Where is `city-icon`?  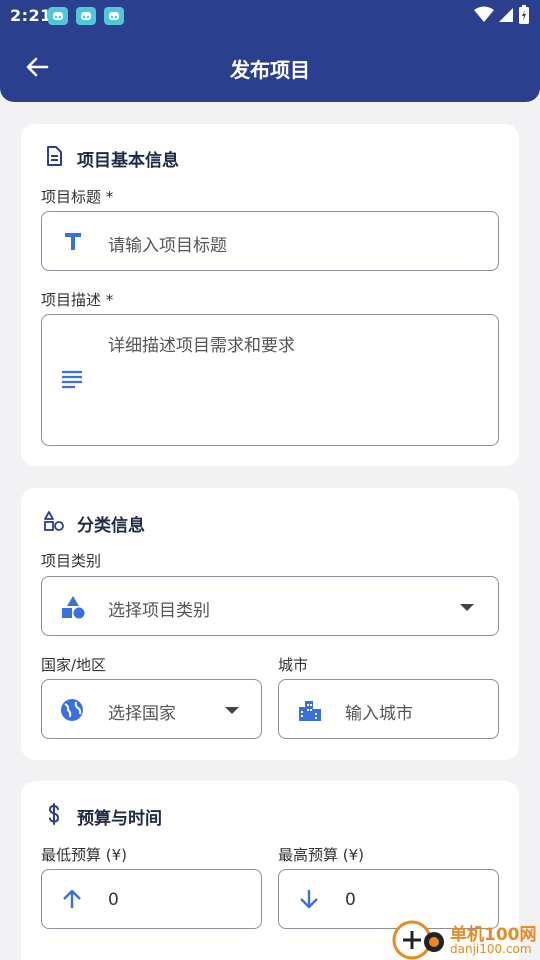
city-icon is located at coordinates (310, 711).